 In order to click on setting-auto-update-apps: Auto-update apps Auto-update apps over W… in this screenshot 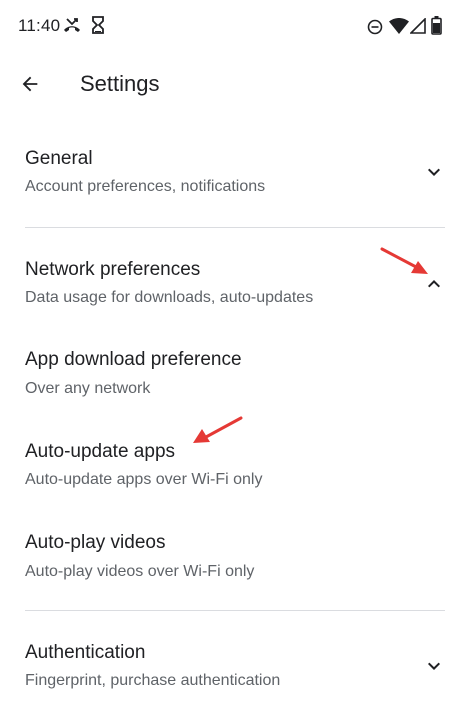, I will do `click(237, 468)`.